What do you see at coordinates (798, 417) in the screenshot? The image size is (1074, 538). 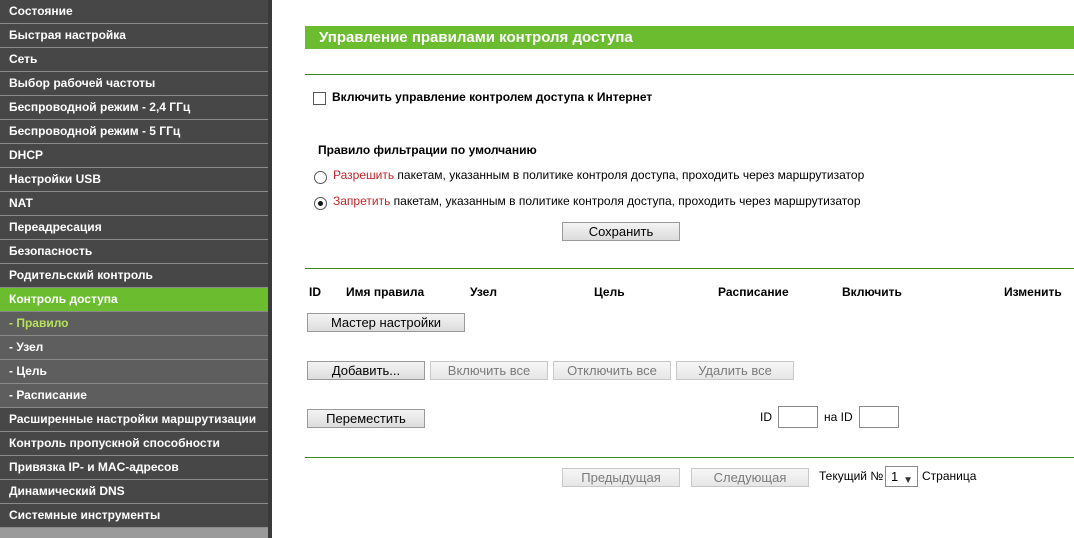 I see `move-from-id-input` at bounding box center [798, 417].